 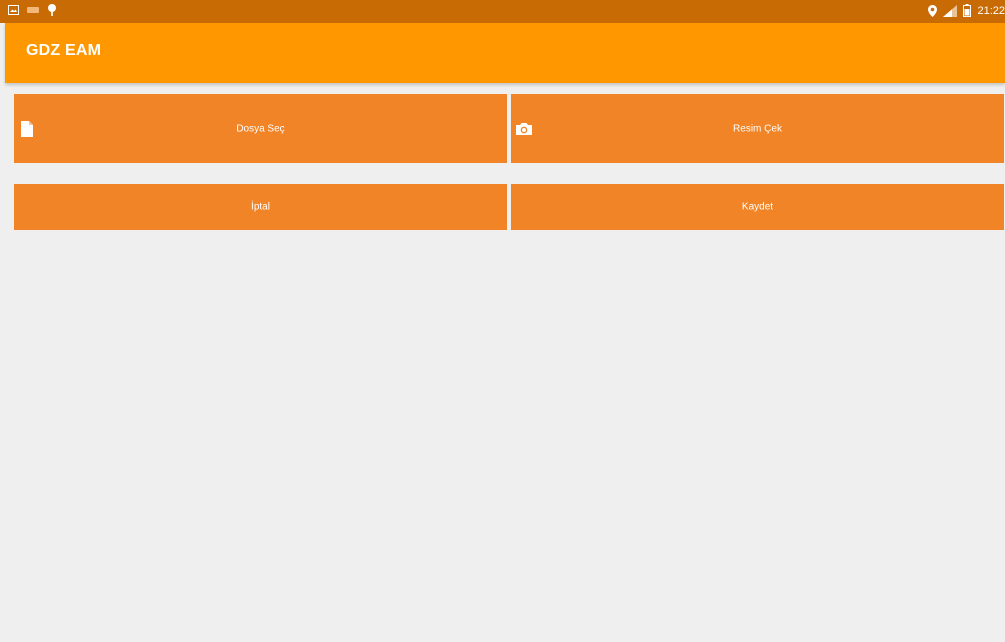 What do you see at coordinates (950, 10) in the screenshot?
I see `signal-icon` at bounding box center [950, 10].